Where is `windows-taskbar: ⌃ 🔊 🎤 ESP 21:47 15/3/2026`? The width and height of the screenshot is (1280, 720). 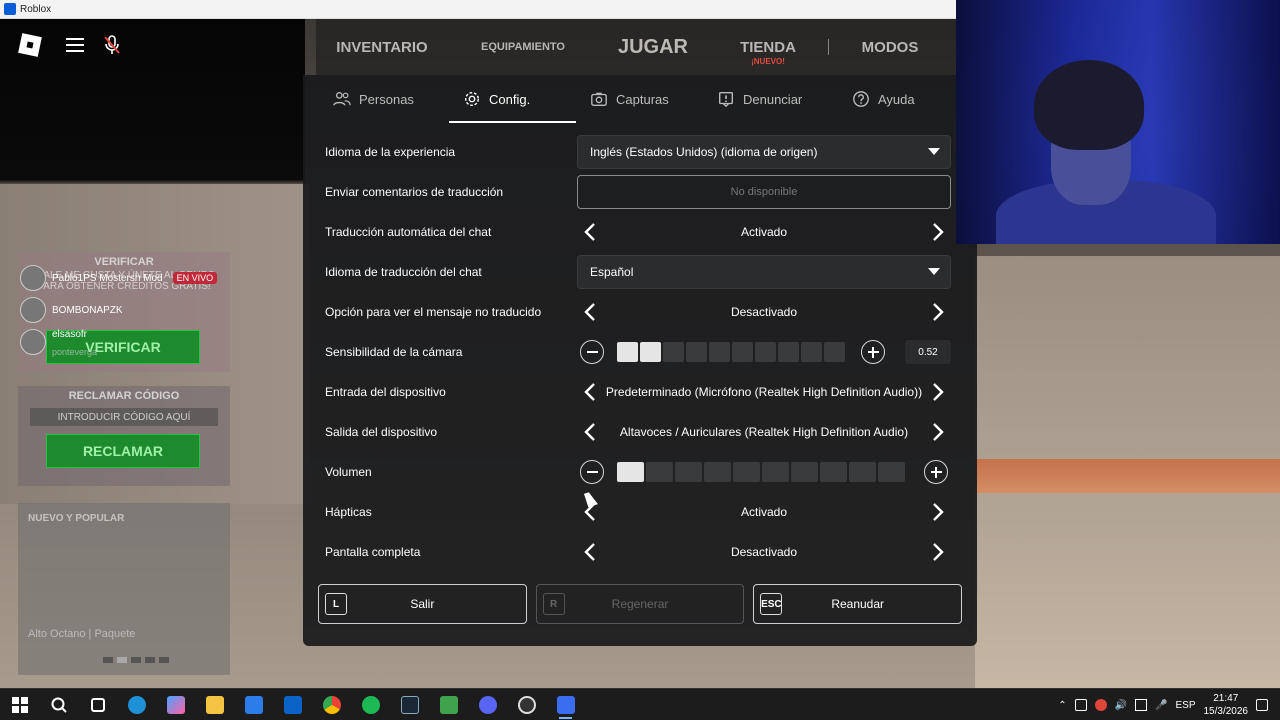 windows-taskbar: ⌃ 🔊 🎤 ESP 21:47 15/3/2026 is located at coordinates (640, 704).